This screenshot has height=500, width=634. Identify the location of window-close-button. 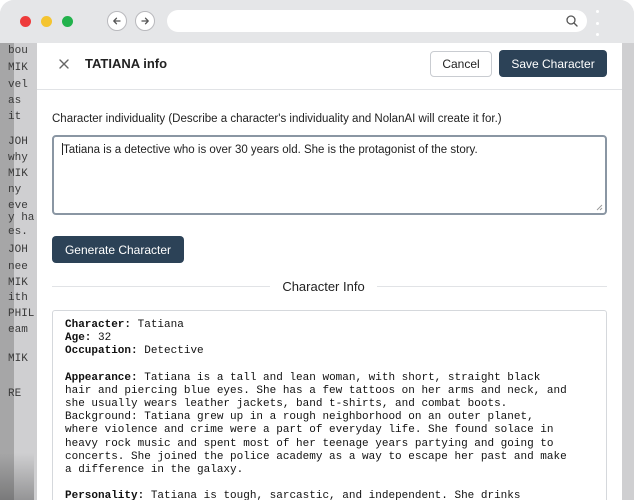
(25, 21).